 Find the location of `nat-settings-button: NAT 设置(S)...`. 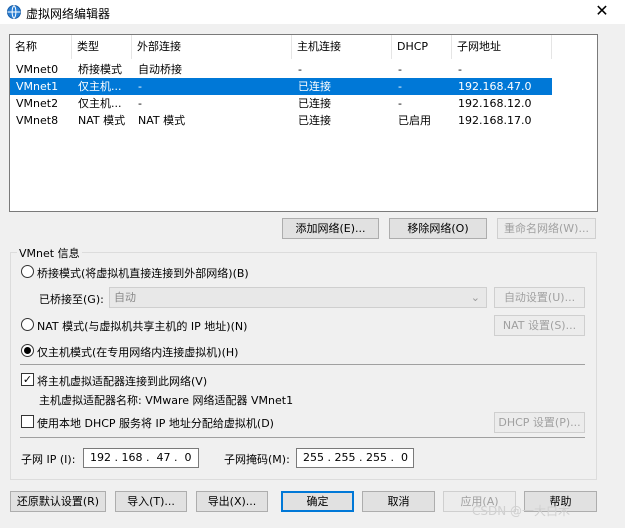

nat-settings-button: NAT 设置(S)... is located at coordinates (539, 325).